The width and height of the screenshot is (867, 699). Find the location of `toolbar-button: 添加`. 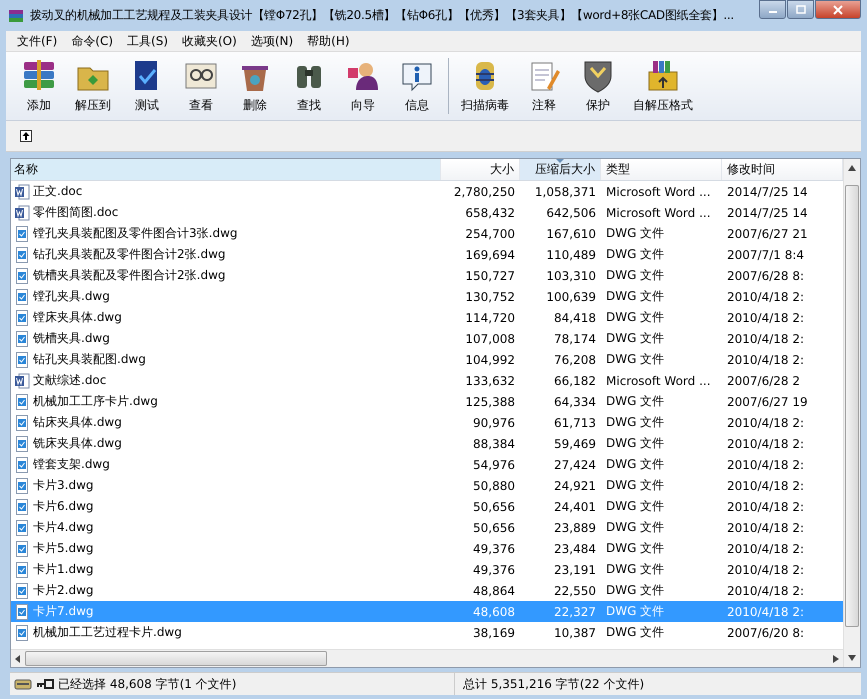

toolbar-button: 添加 is located at coordinates (39, 86).